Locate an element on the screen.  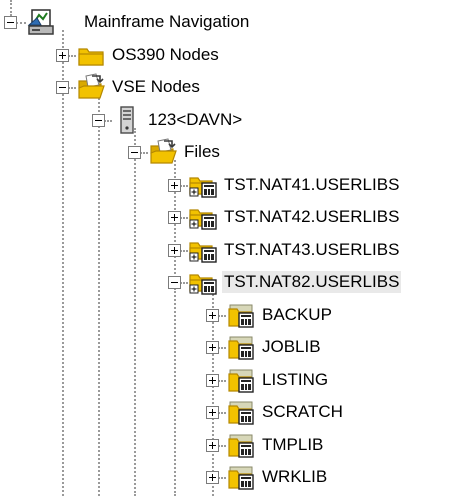
sublibrary-item-label: SCRATCH is located at coordinates (302, 412).